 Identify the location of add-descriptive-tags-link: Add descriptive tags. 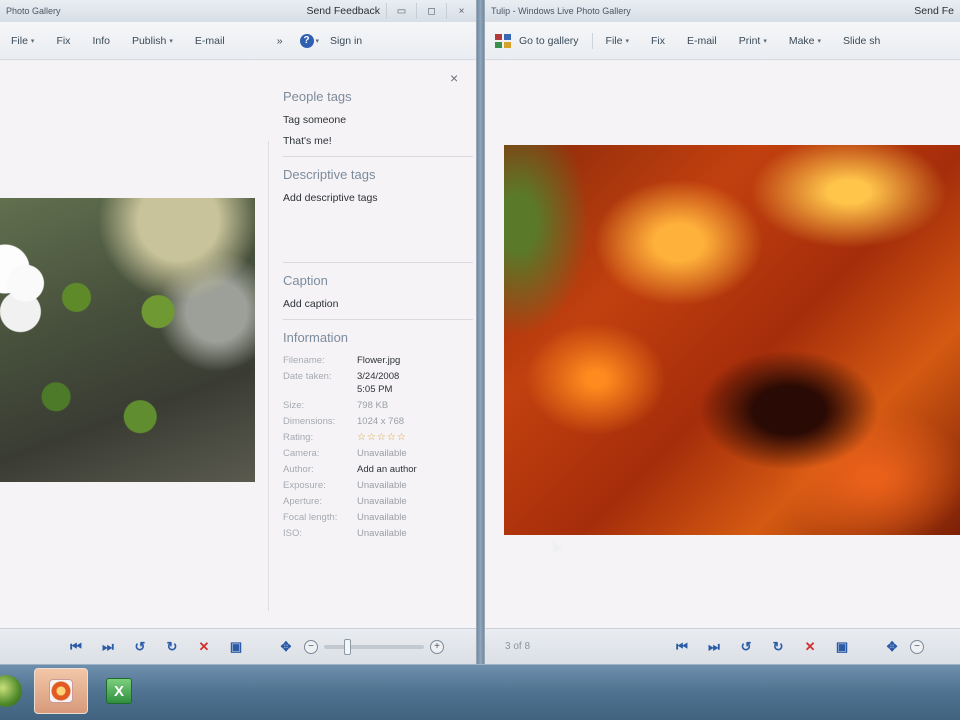
(375, 198).